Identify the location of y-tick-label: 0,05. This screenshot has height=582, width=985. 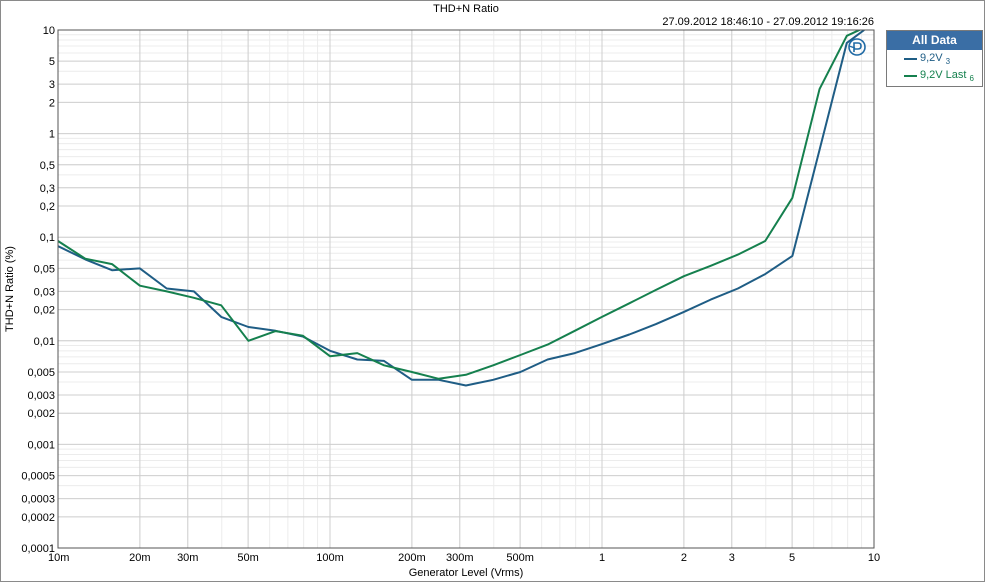
(44, 269).